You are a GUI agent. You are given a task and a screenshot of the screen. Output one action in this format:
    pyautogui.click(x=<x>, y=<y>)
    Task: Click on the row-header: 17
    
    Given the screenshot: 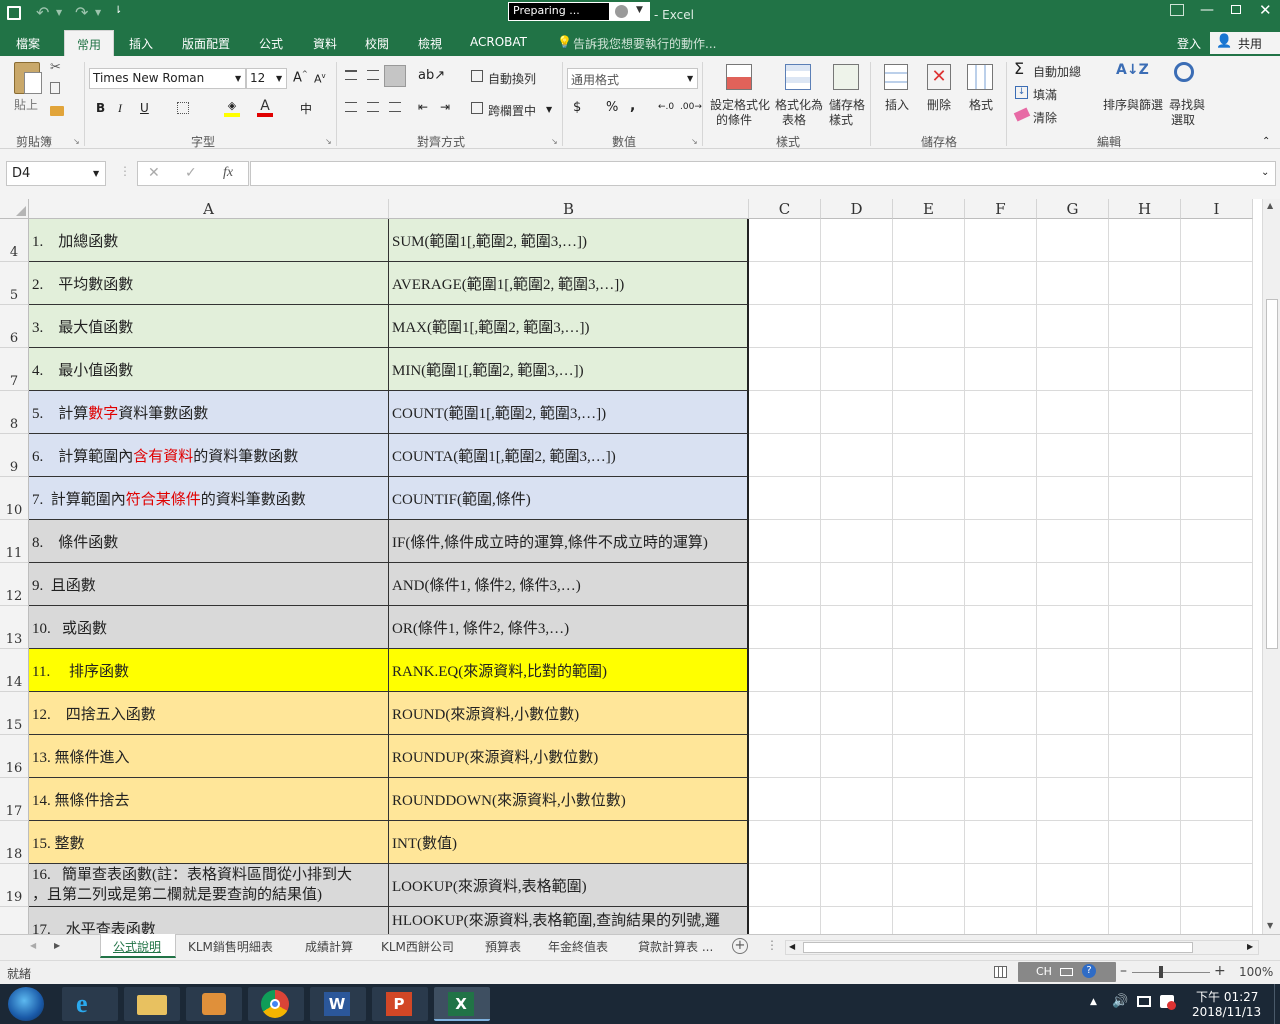 What is the action you would take?
    pyautogui.click(x=14, y=799)
    